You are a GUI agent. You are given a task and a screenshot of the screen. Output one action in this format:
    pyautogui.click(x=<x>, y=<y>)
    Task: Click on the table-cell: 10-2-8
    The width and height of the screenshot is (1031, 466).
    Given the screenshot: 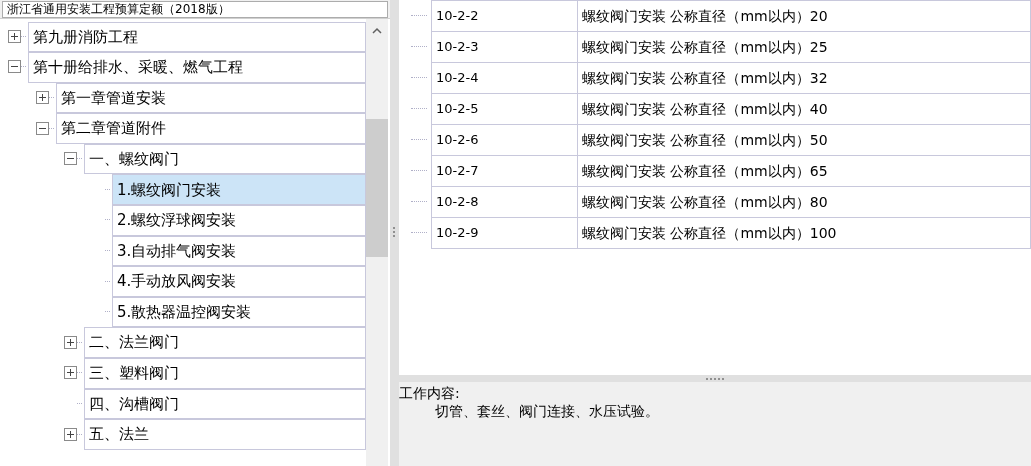 What is the action you would take?
    pyautogui.click(x=504, y=202)
    